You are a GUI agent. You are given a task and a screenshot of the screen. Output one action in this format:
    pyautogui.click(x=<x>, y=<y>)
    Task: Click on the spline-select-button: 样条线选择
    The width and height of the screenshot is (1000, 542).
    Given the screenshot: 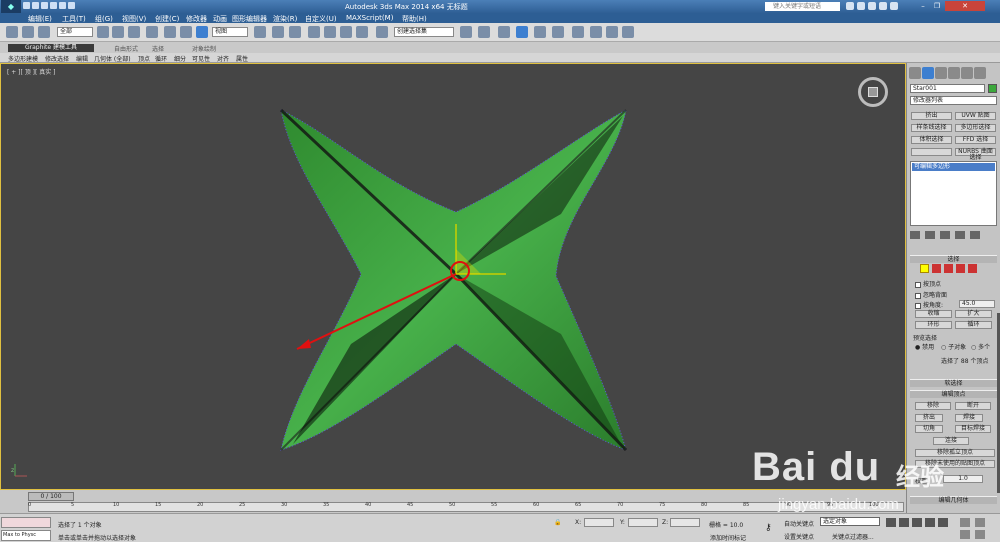 What is the action you would take?
    pyautogui.click(x=931, y=128)
    